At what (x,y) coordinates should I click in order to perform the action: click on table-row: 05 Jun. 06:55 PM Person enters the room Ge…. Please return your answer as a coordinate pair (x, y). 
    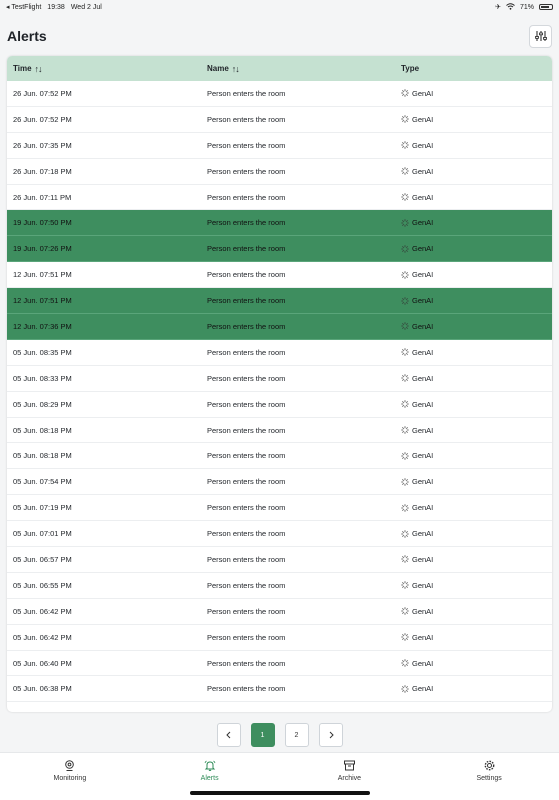
    Looking at the image, I should click on (279, 585).